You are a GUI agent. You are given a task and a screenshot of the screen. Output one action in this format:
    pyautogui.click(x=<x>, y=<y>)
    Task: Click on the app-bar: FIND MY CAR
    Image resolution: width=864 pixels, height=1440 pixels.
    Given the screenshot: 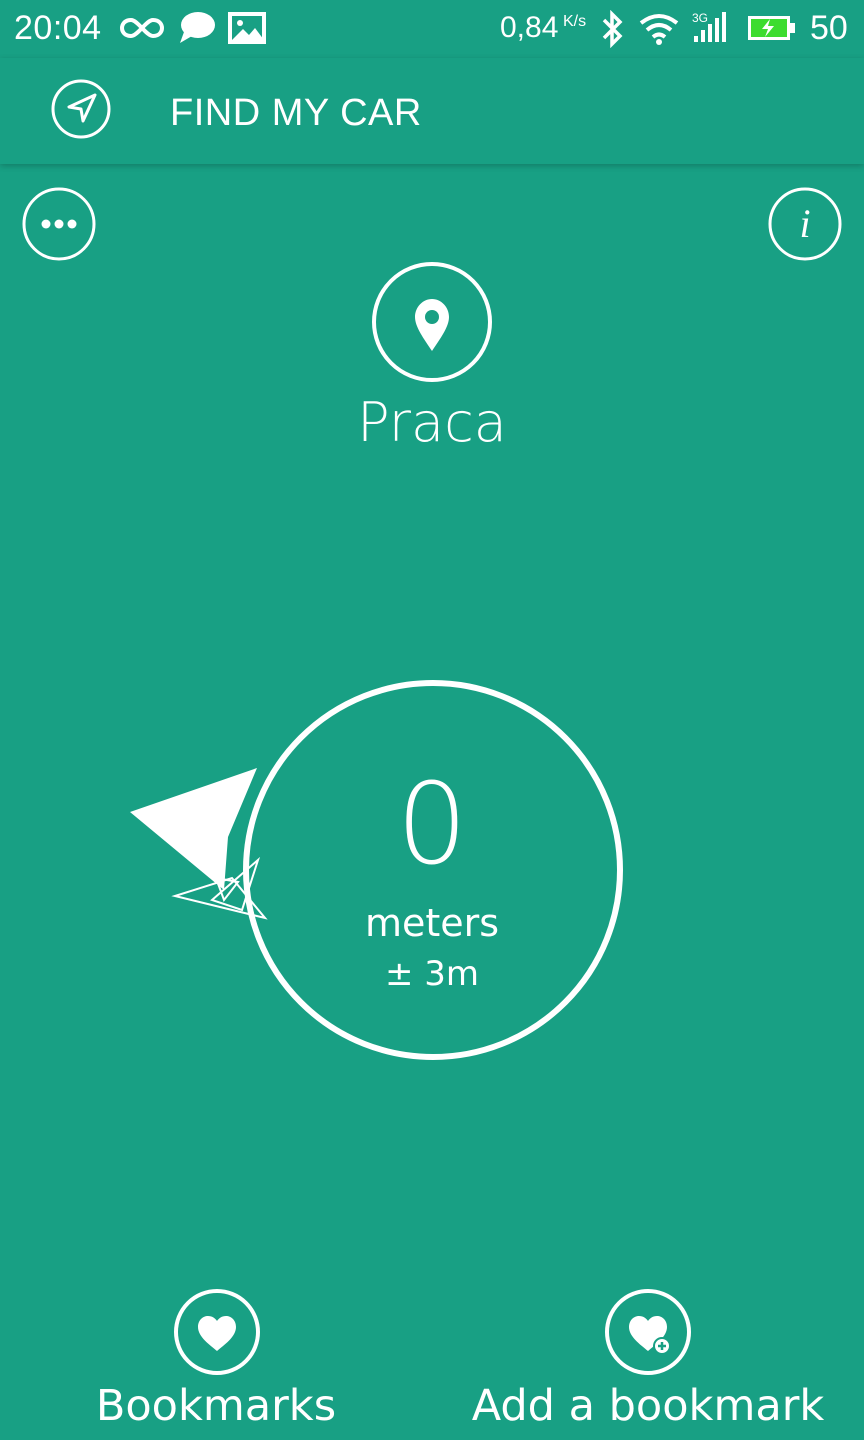 What is the action you would take?
    pyautogui.click(x=432, y=111)
    